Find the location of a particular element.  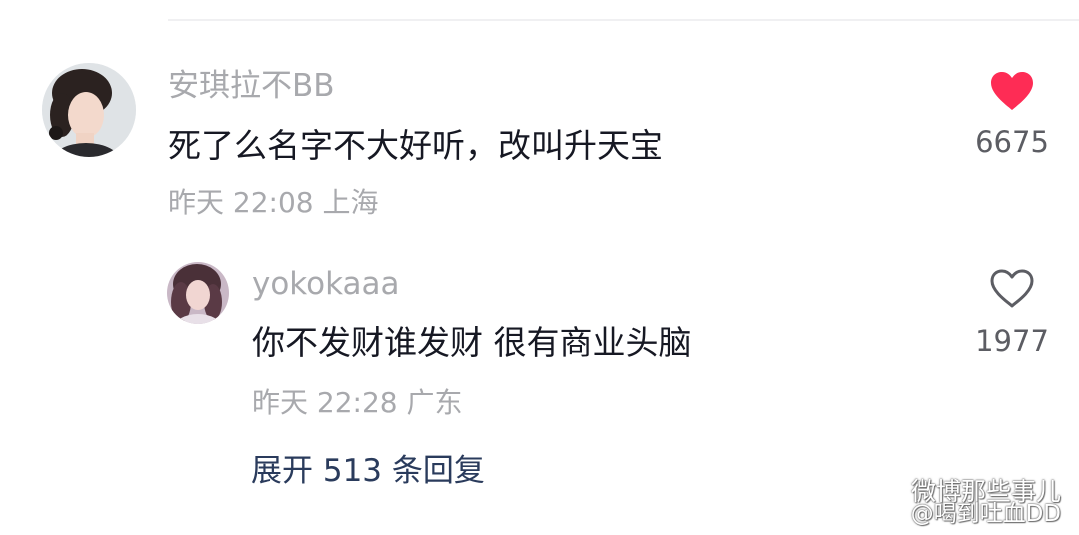

comment-time: 昨天 22:08 is located at coordinates (241, 202).